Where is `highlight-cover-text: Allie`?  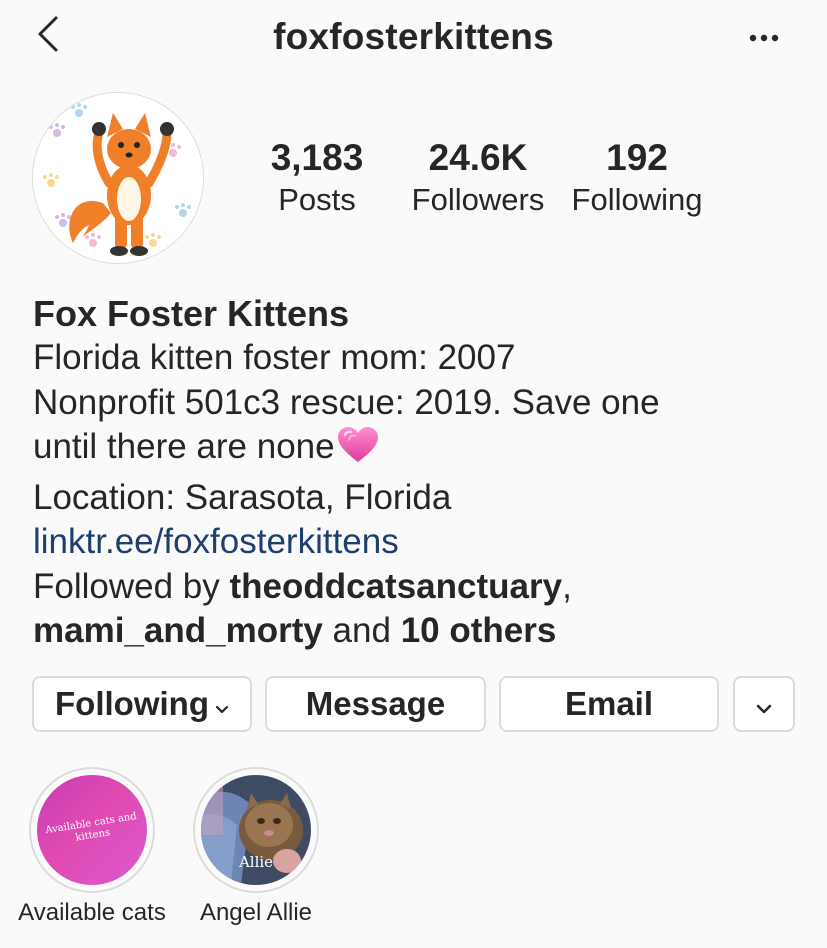 highlight-cover-text: Allie is located at coordinates (256, 862).